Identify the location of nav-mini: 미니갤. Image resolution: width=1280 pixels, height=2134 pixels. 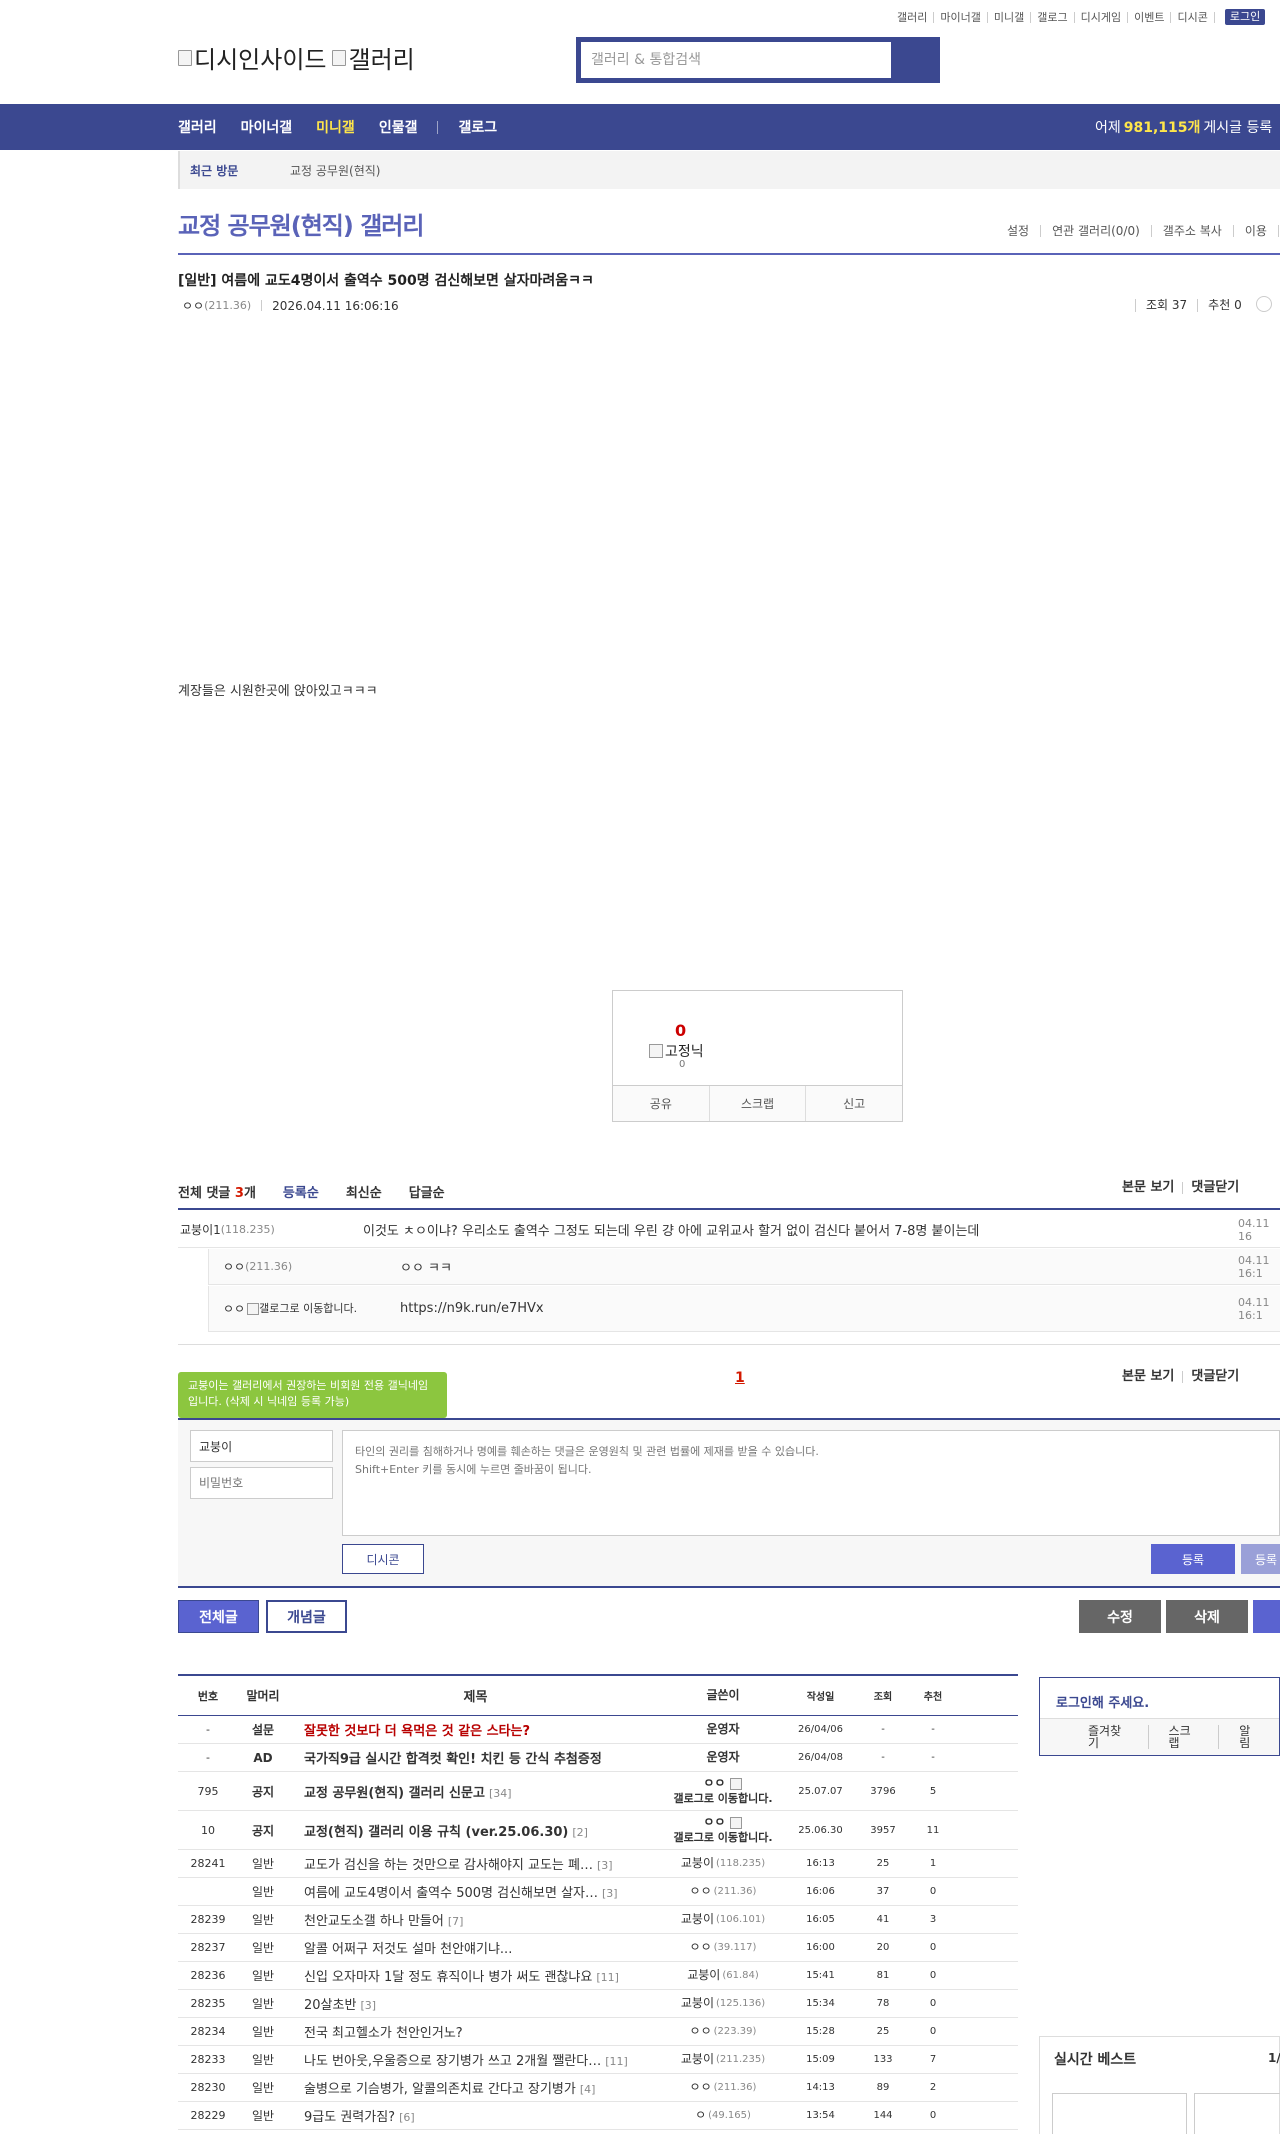
(335, 127).